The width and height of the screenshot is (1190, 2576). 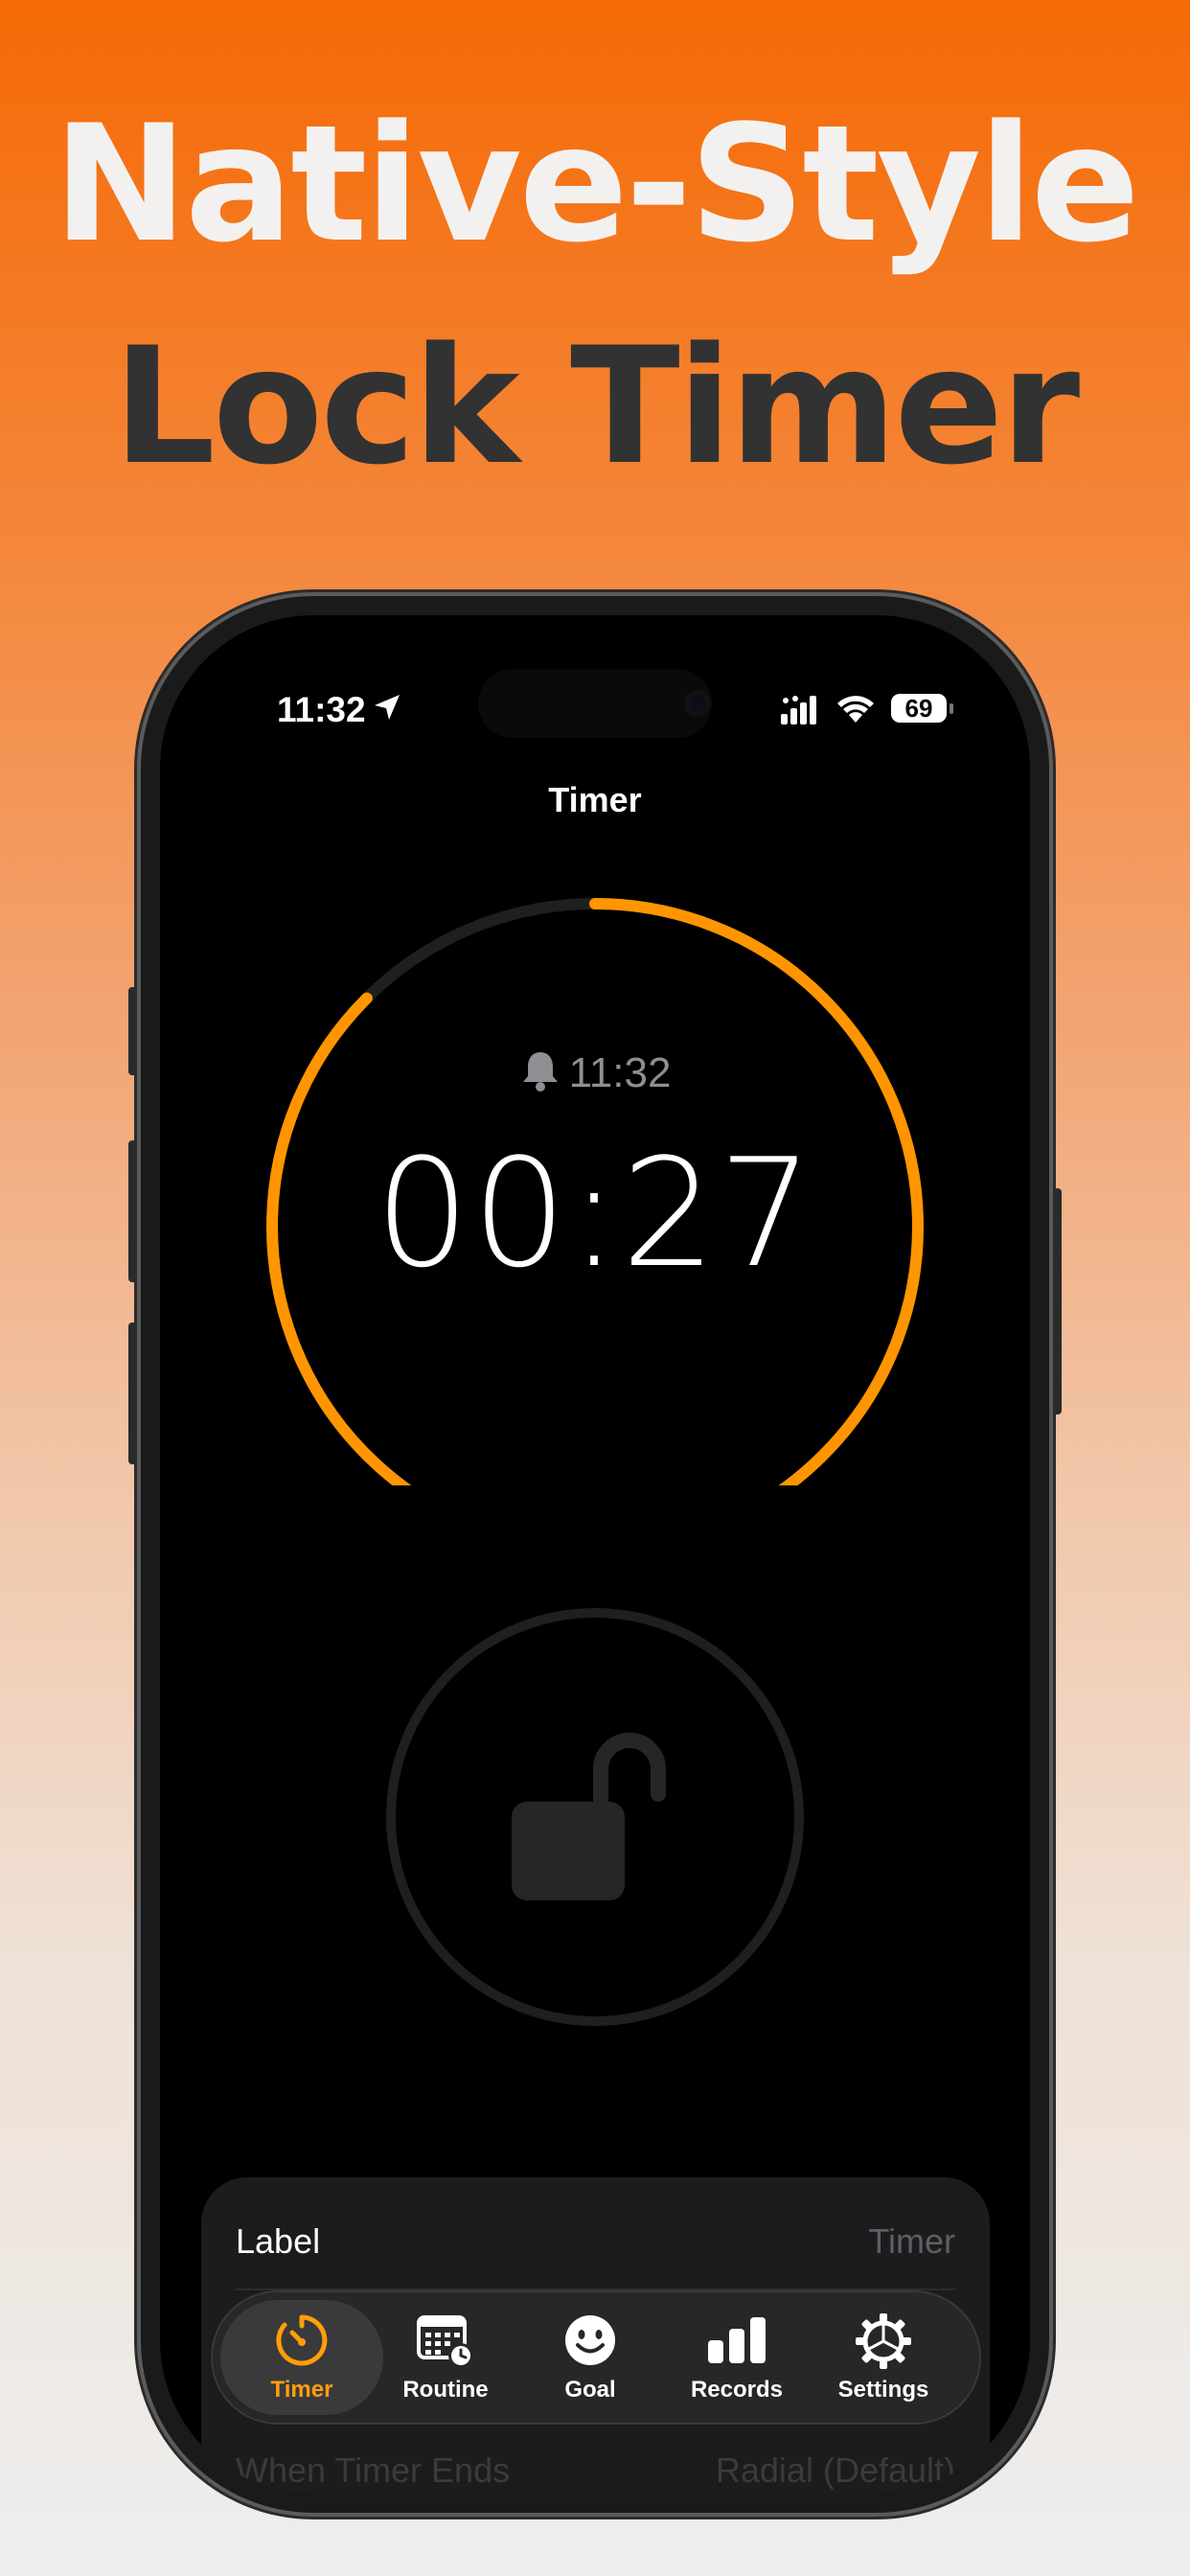 I want to click on when-timer-ends-value: Radial (Default), so click(x=836, y=2470).